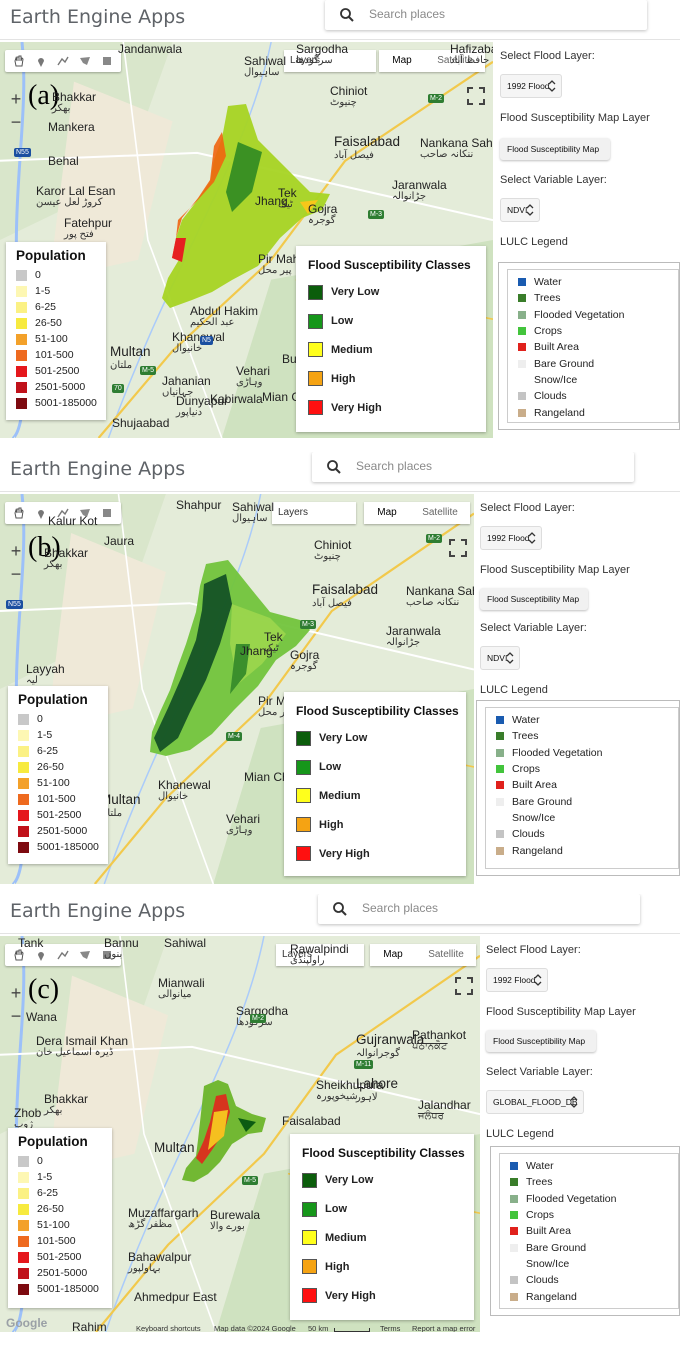  I want to click on road-shield: M-11, so click(364, 1064).